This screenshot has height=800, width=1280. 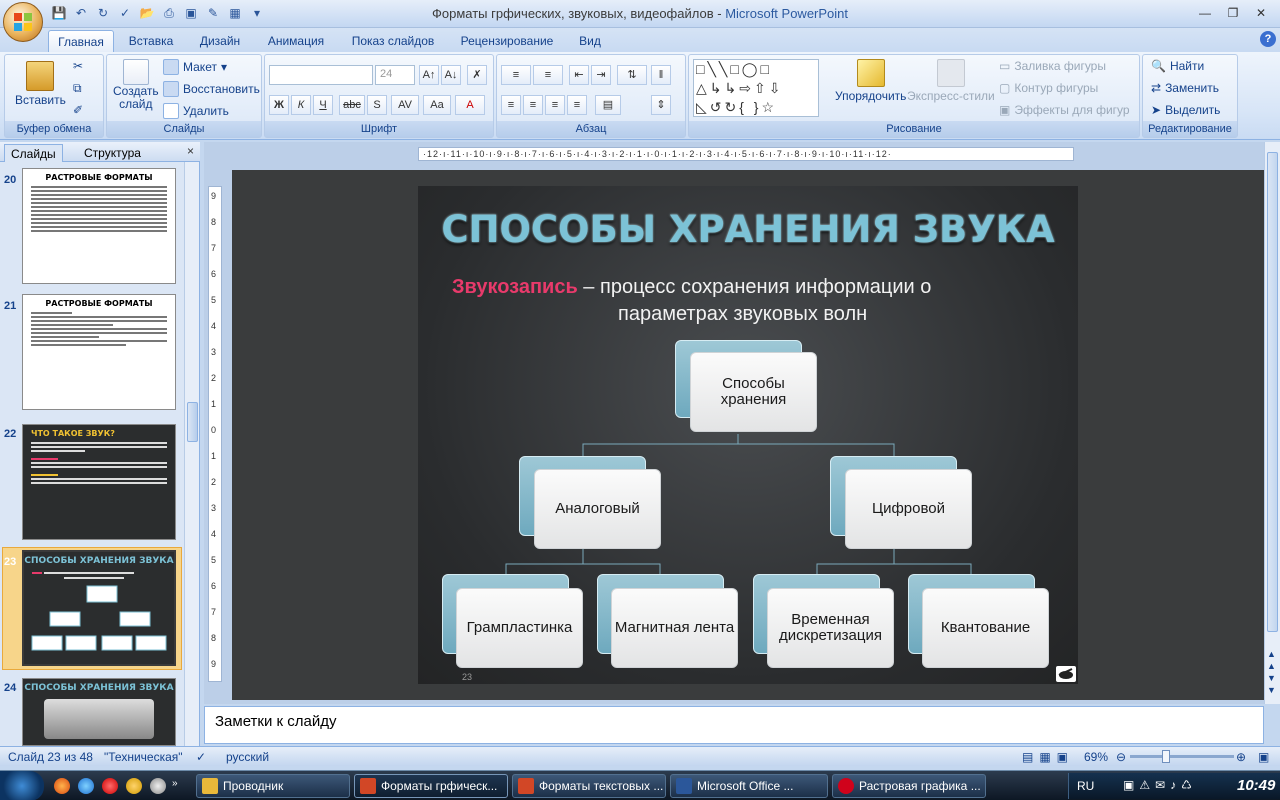 I want to click on reset-button: Восстановить, so click(x=211, y=89).